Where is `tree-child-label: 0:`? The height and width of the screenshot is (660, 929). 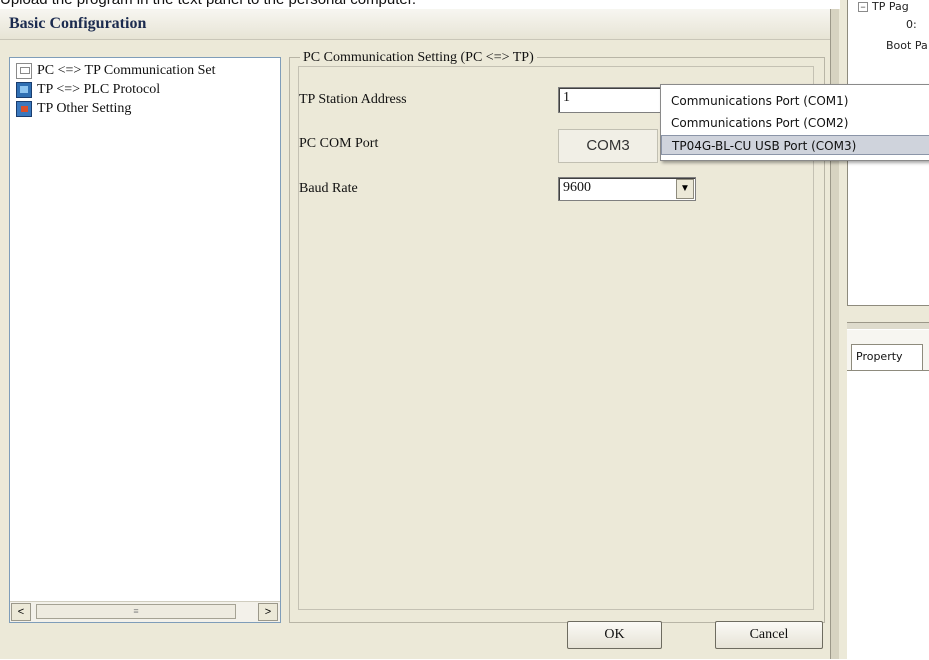
tree-child-label: 0: is located at coordinates (911, 24).